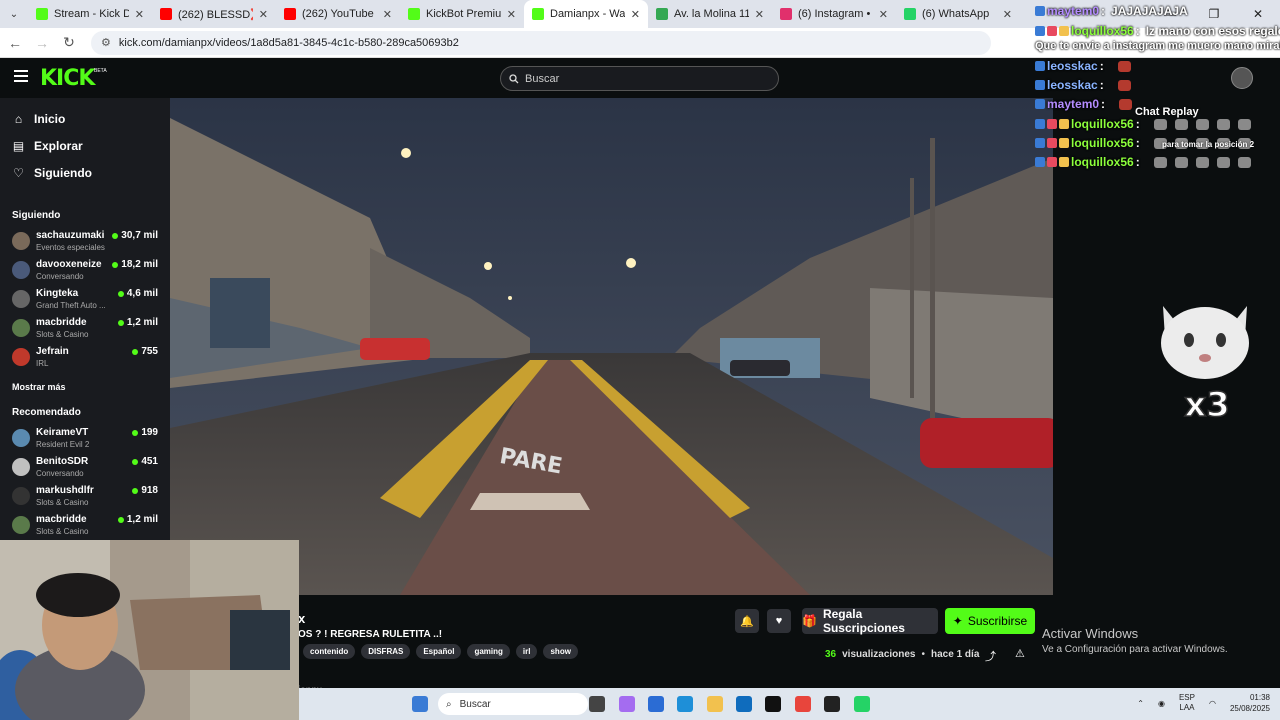 This screenshot has height=720, width=1280. What do you see at coordinates (137, 519) in the screenshot?
I see `channel-viewers: 1,2 mil` at bounding box center [137, 519].